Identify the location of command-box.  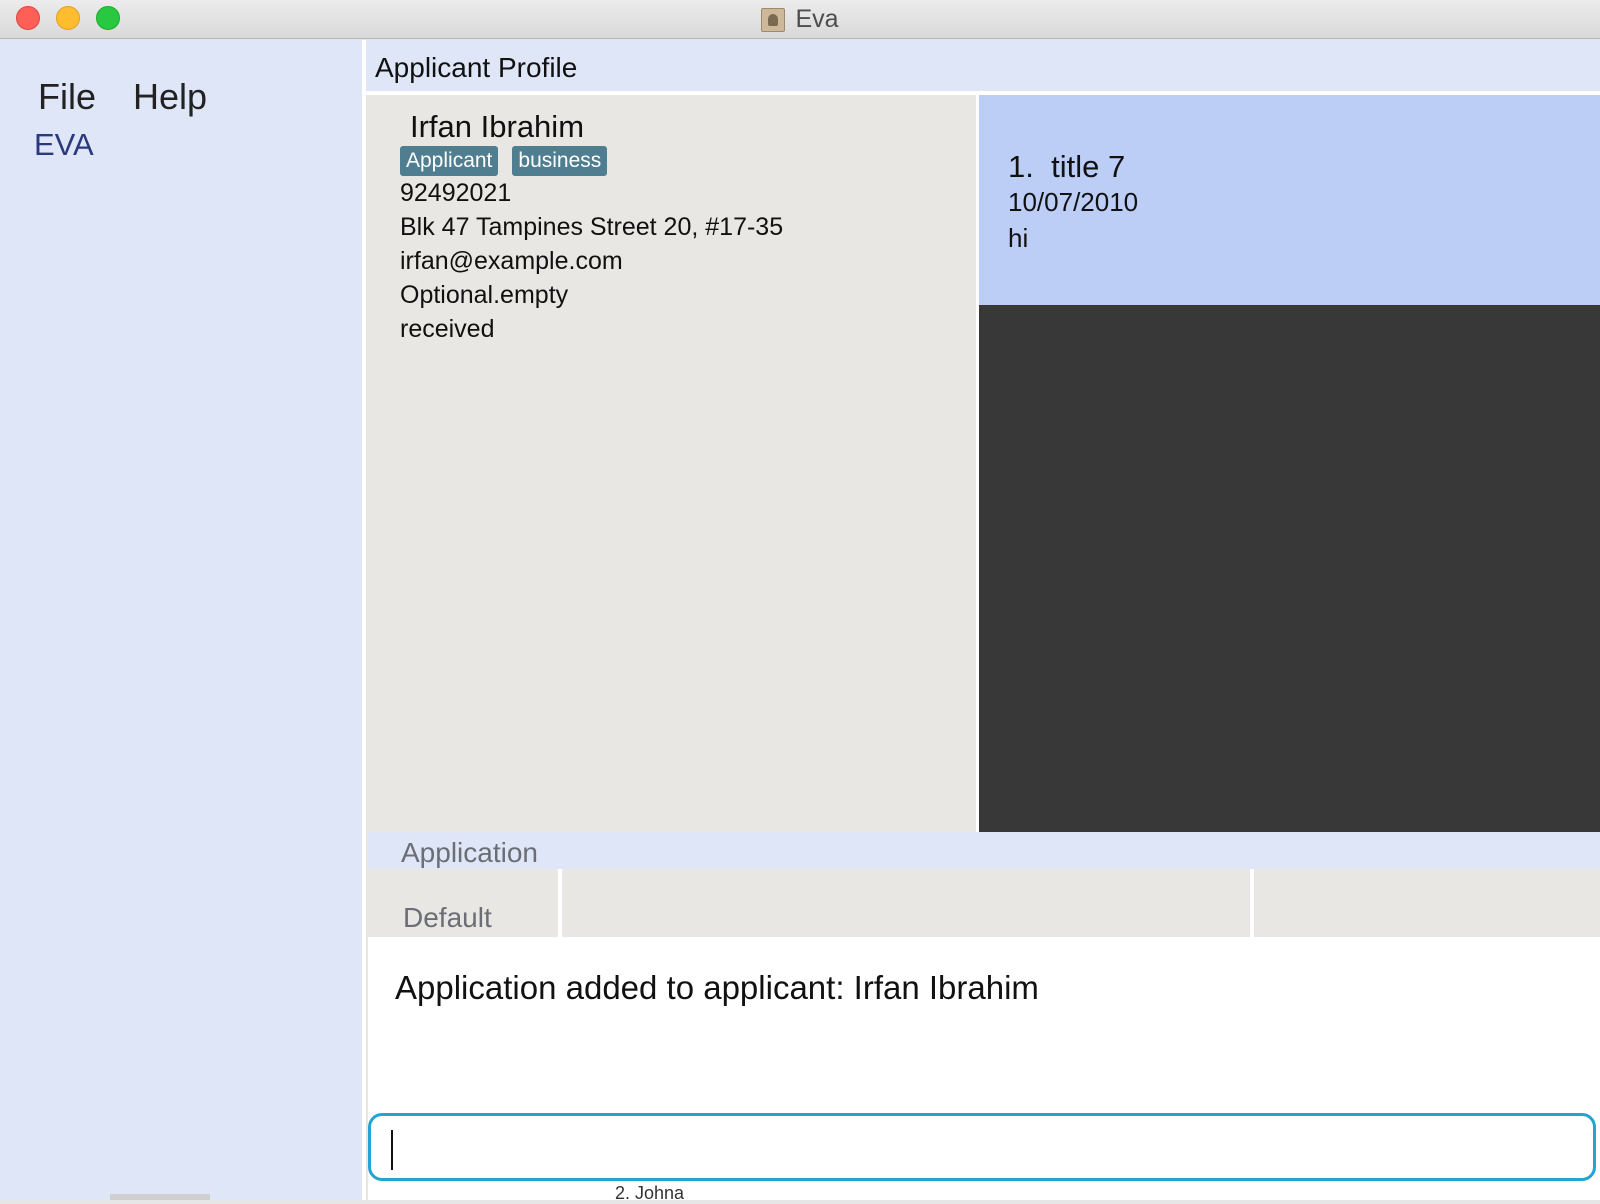
(982, 1147).